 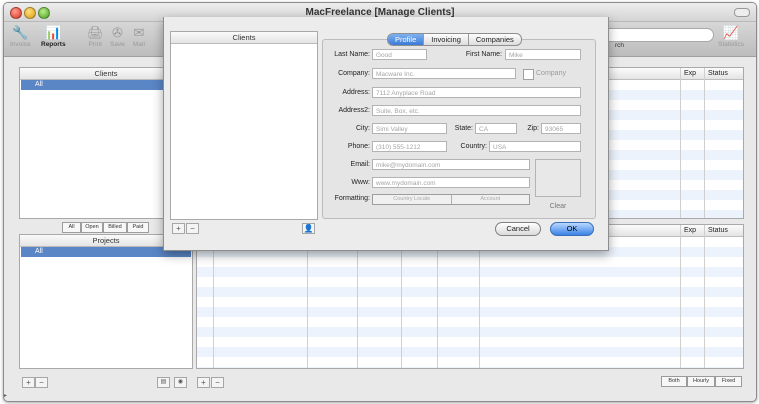 What do you see at coordinates (558, 206) in the screenshot?
I see `clear-photo-button: Clear` at bounding box center [558, 206].